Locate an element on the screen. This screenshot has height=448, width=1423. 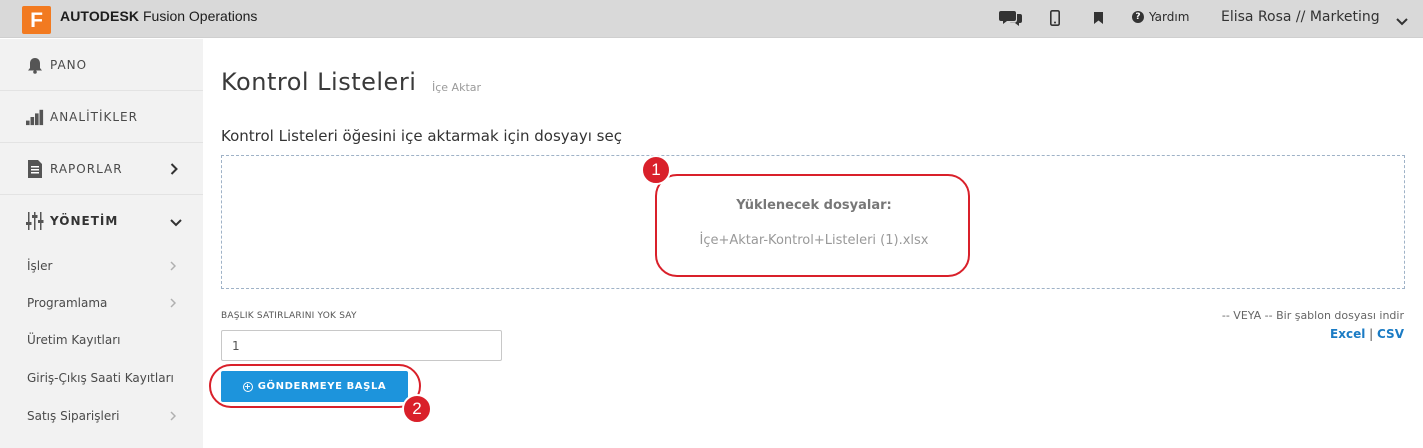
annotation-badge-2: 2 is located at coordinates (417, 409).